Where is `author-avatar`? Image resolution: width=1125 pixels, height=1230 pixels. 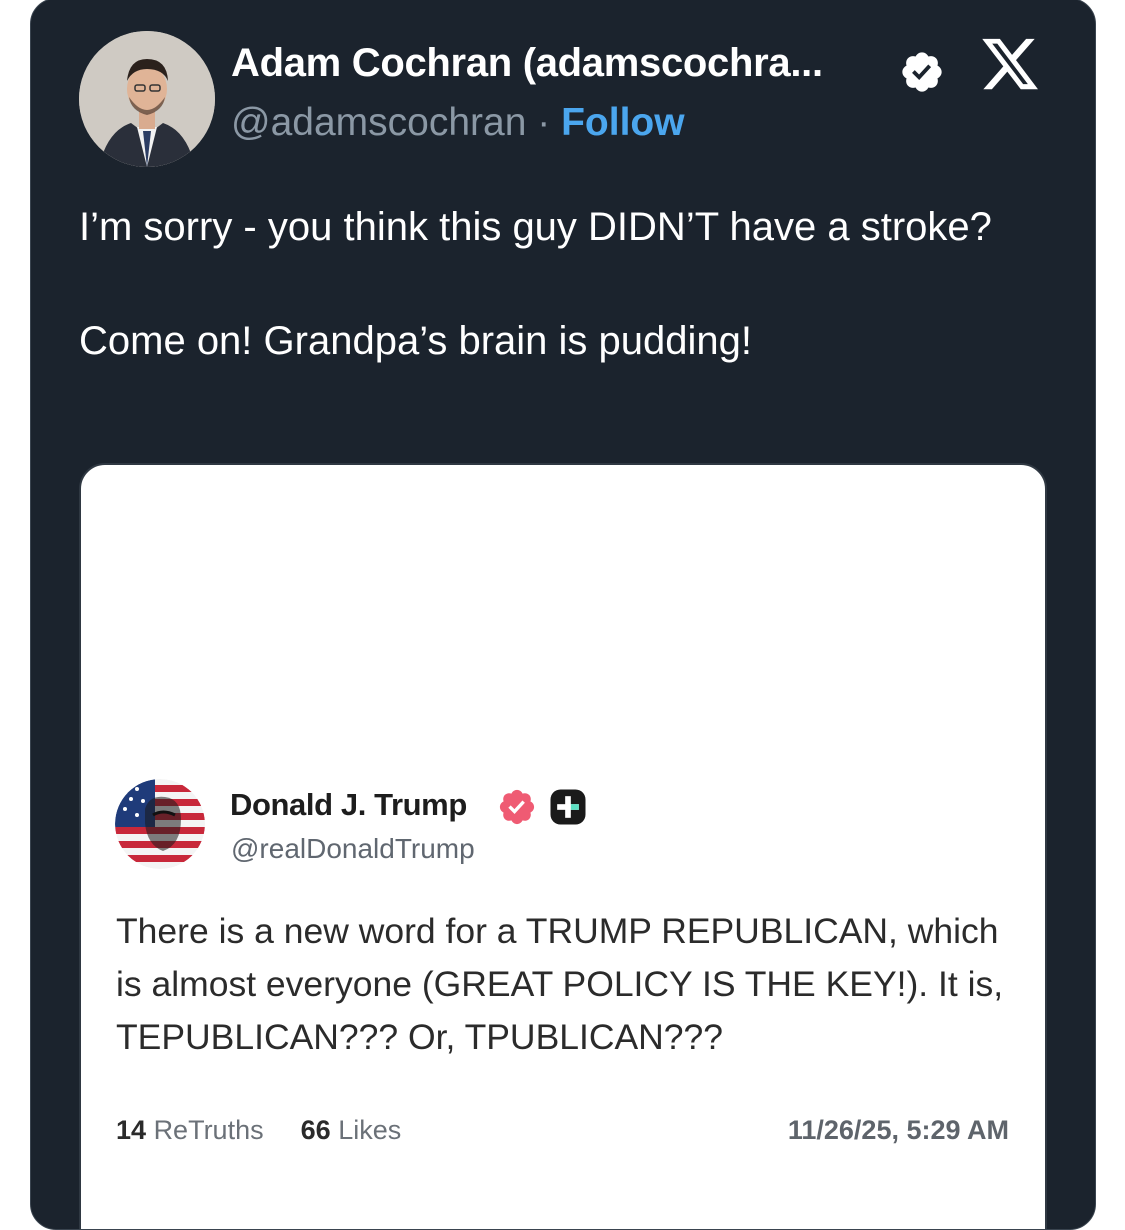
author-avatar is located at coordinates (147, 99).